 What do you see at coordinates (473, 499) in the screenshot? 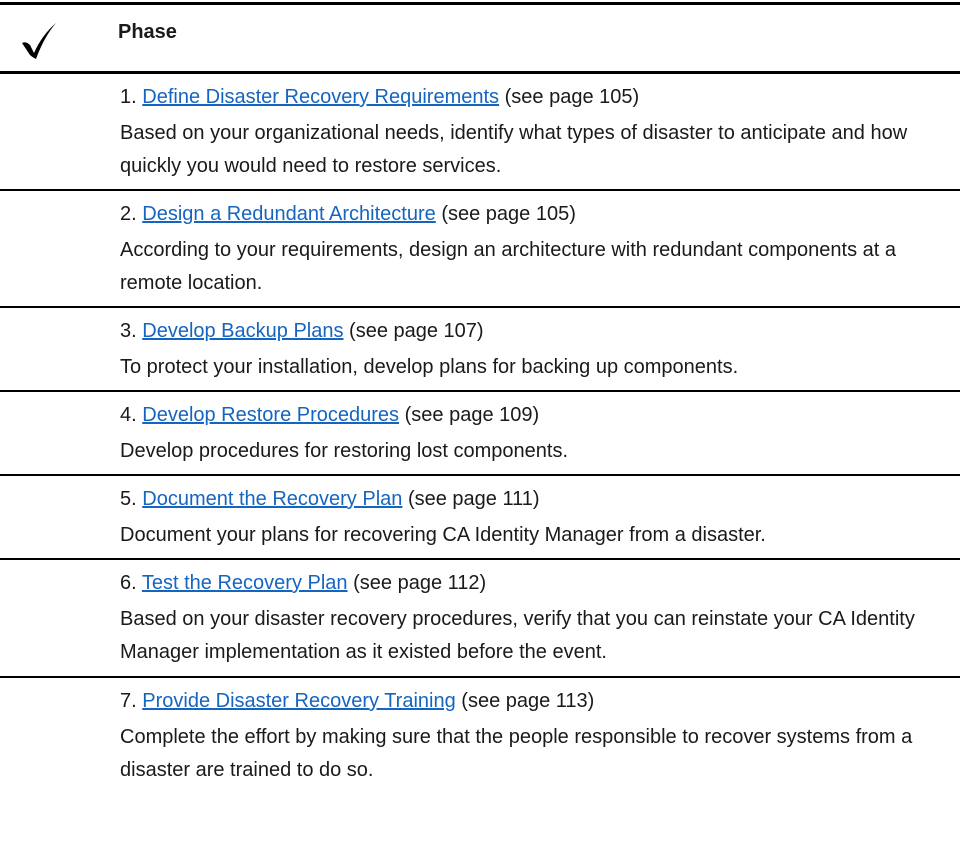
I see `page-reference: (see page 111)` at bounding box center [473, 499].